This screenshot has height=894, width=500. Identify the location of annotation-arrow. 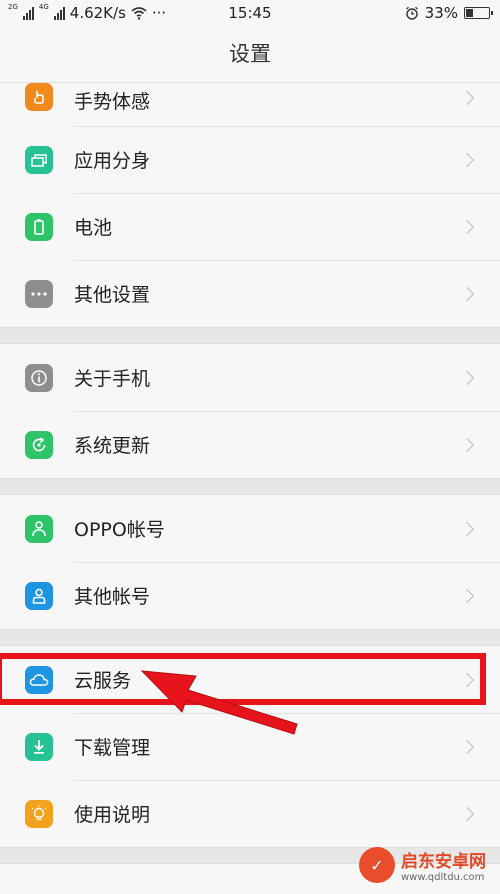
(219, 702).